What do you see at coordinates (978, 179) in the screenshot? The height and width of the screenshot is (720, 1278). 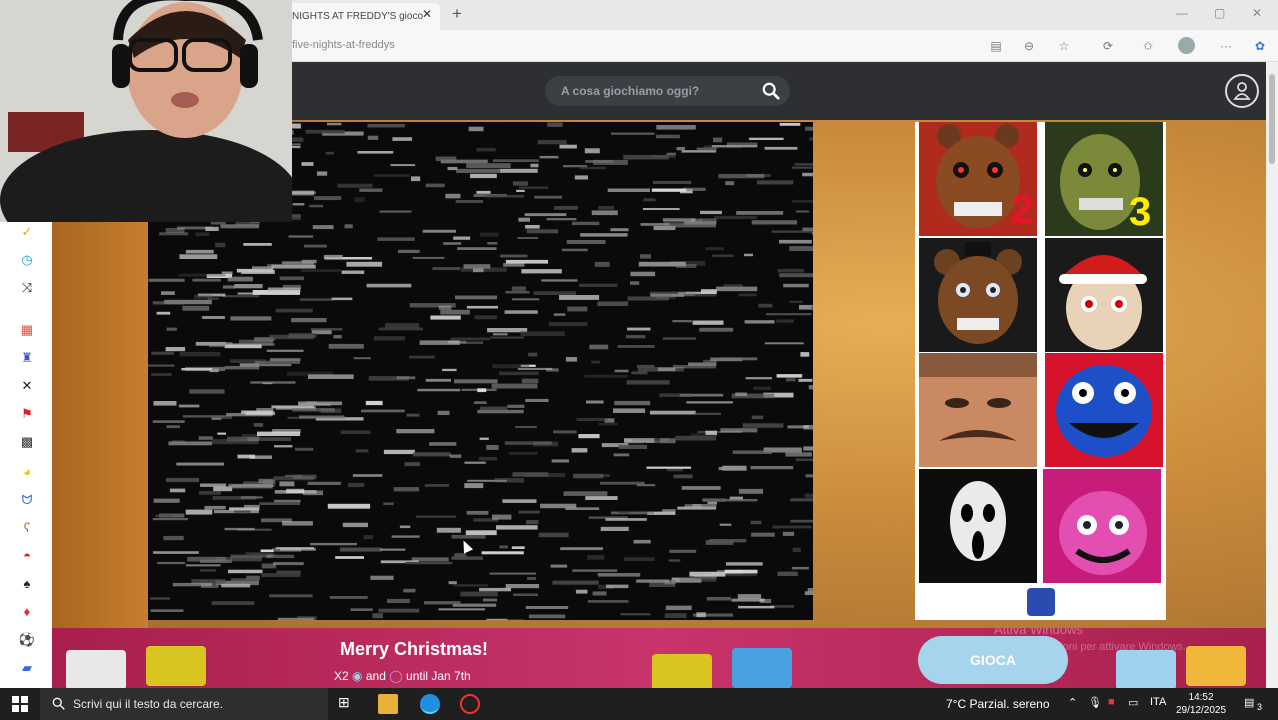 I see `freddy-2-thumb: 2` at bounding box center [978, 179].